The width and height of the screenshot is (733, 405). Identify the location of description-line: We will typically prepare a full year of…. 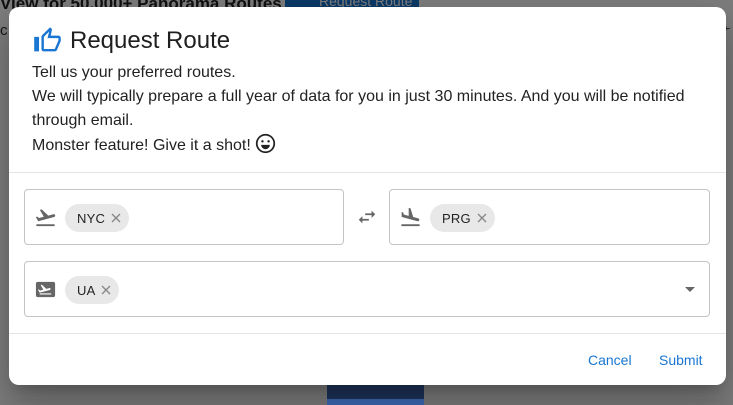
(358, 108).